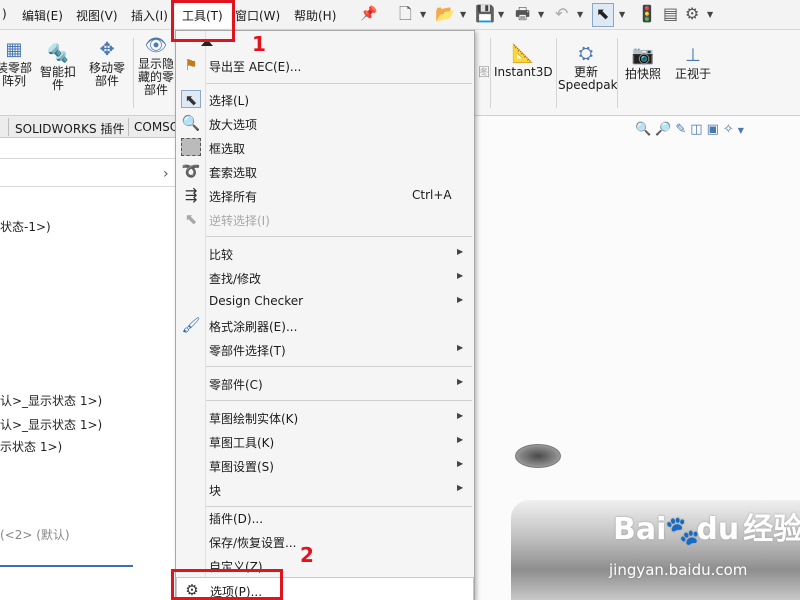 This screenshot has width=800, height=600. I want to click on menu-item-compare: 比较 ▶, so click(325, 253).